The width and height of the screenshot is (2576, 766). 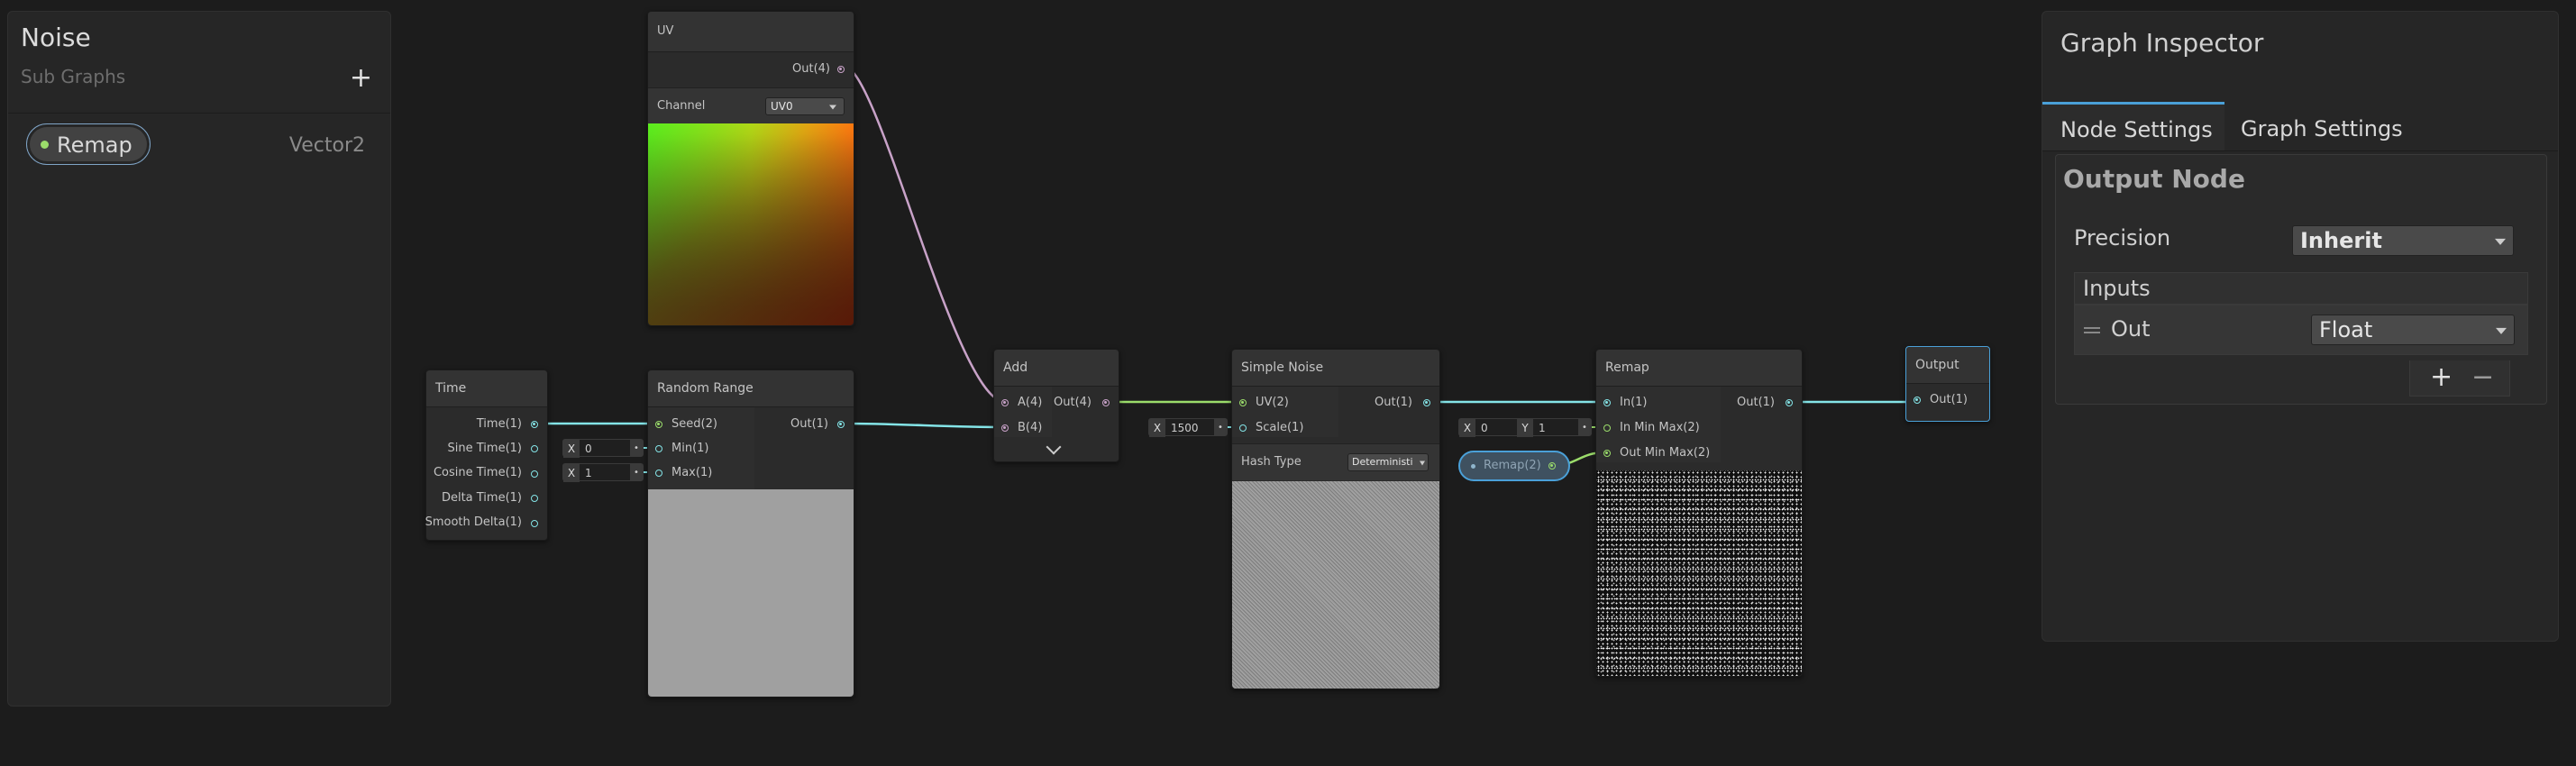 What do you see at coordinates (751, 593) in the screenshot?
I see `random-range-preview` at bounding box center [751, 593].